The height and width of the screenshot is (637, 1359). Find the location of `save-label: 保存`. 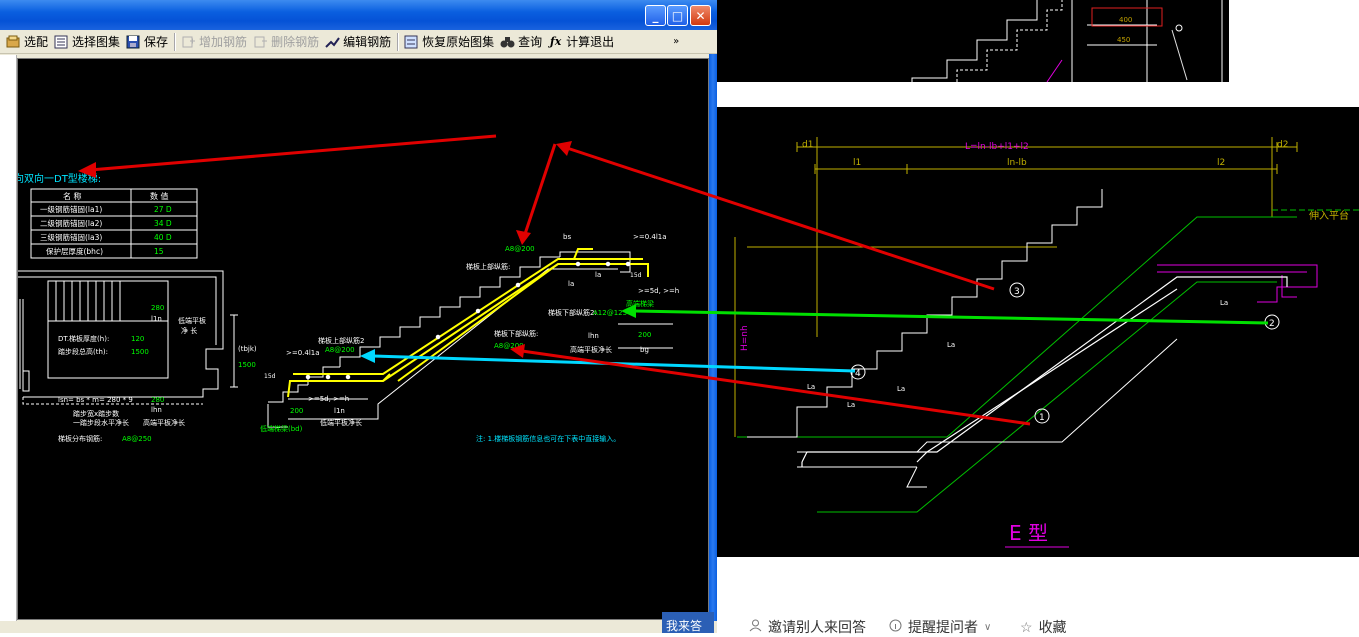

save-label: 保存 is located at coordinates (156, 42).